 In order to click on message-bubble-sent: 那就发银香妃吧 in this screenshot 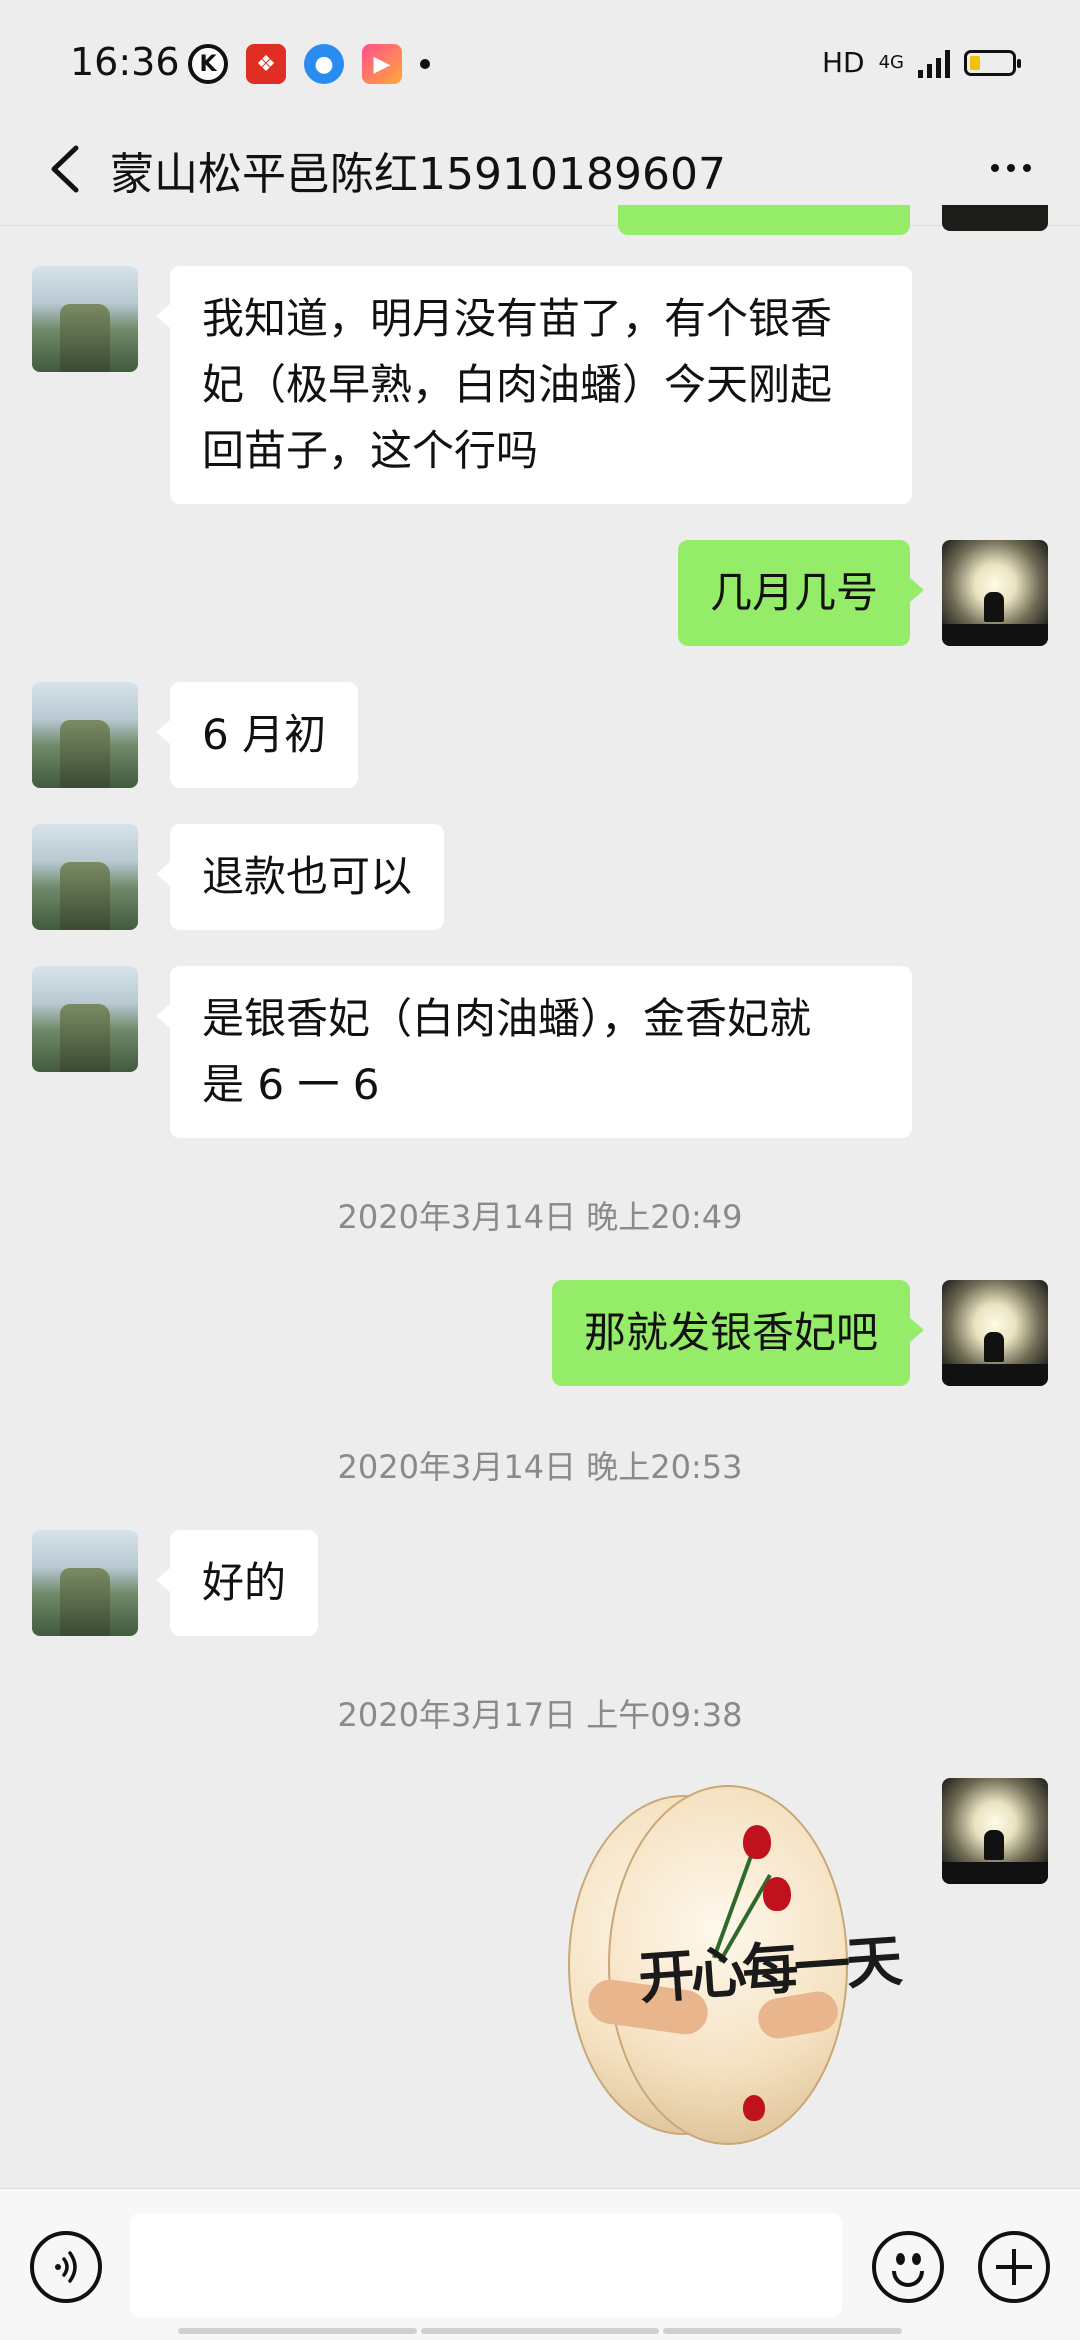, I will do `click(738, 1333)`.